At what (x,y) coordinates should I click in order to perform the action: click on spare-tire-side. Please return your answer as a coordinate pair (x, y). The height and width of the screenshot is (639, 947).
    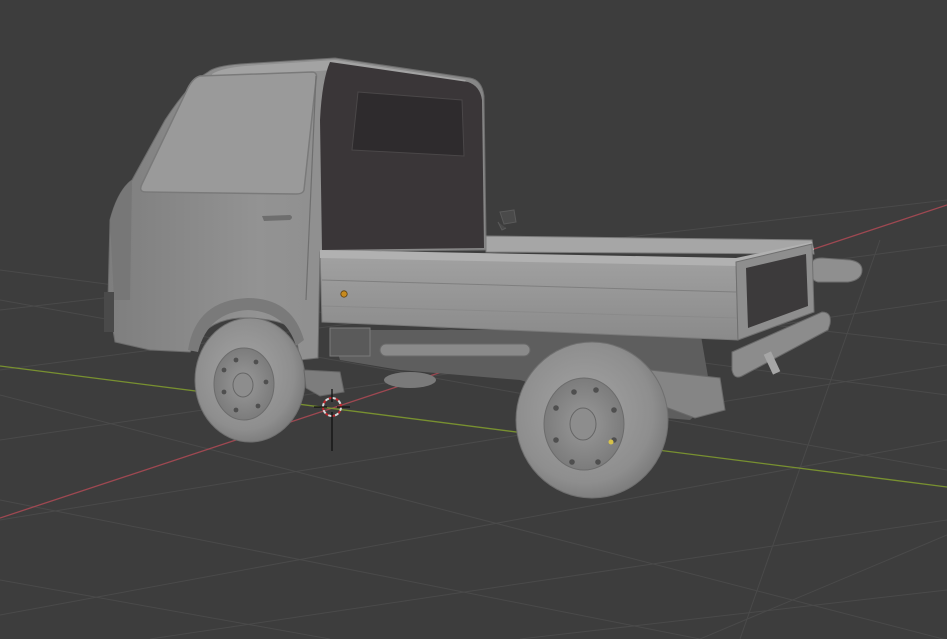
    Looking at the image, I should click on (837, 270).